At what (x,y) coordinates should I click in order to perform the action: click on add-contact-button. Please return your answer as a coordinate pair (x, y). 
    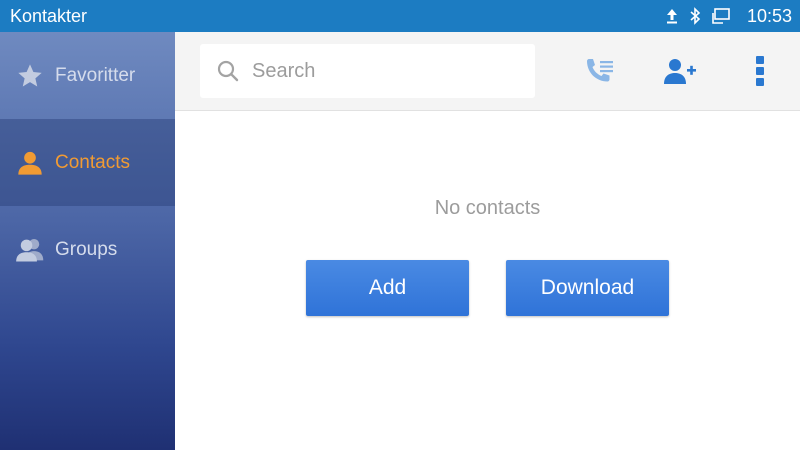
    Looking at the image, I should click on (680, 73).